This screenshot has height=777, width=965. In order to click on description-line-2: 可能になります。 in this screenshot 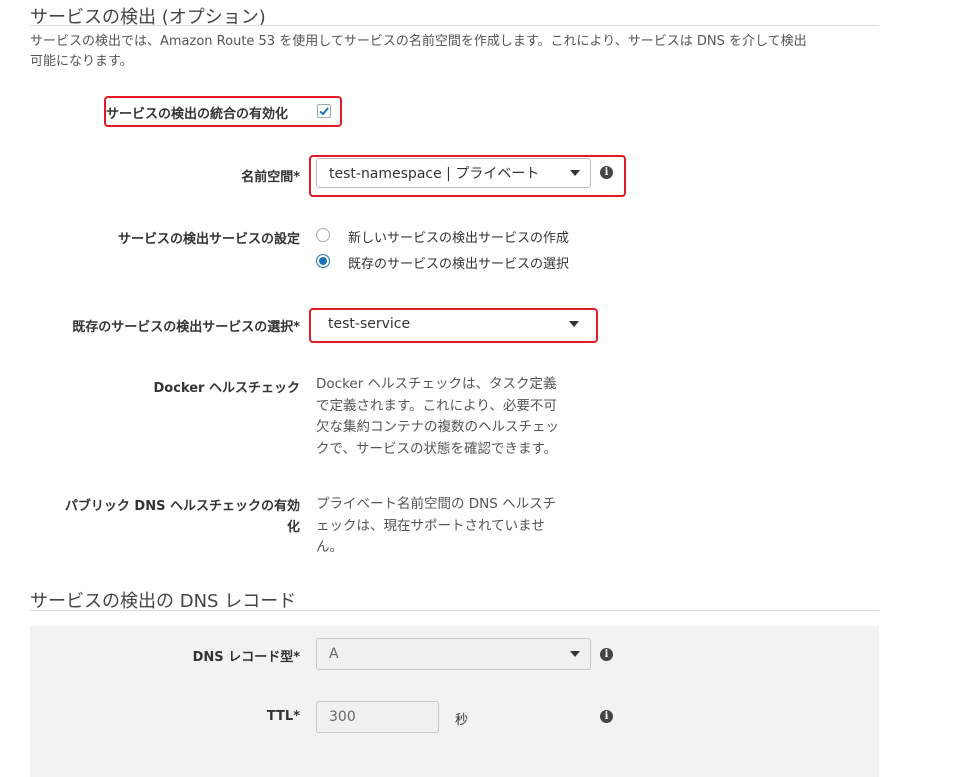, I will do `click(81, 61)`.